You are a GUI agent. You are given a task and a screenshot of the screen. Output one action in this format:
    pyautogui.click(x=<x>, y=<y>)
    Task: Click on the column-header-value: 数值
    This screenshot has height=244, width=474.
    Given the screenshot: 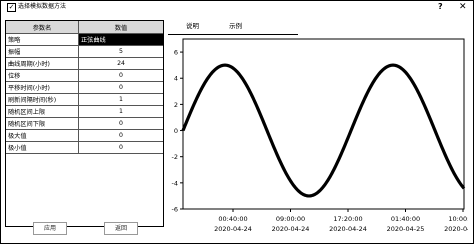 What is the action you would take?
    pyautogui.click(x=120, y=27)
    